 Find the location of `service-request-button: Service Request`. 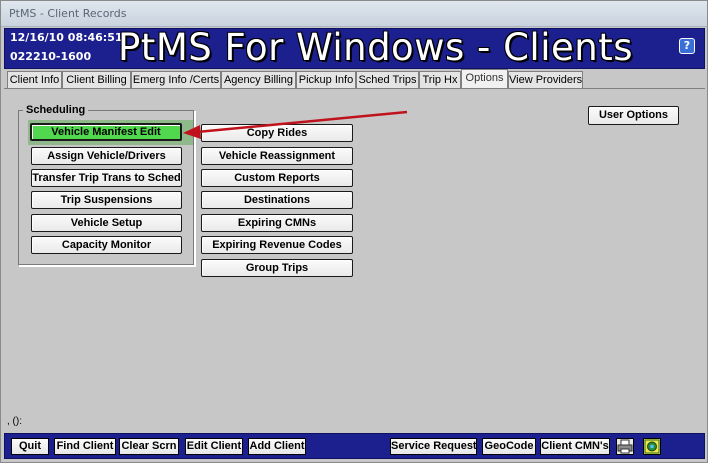

service-request-button: Service Request is located at coordinates (433, 446).